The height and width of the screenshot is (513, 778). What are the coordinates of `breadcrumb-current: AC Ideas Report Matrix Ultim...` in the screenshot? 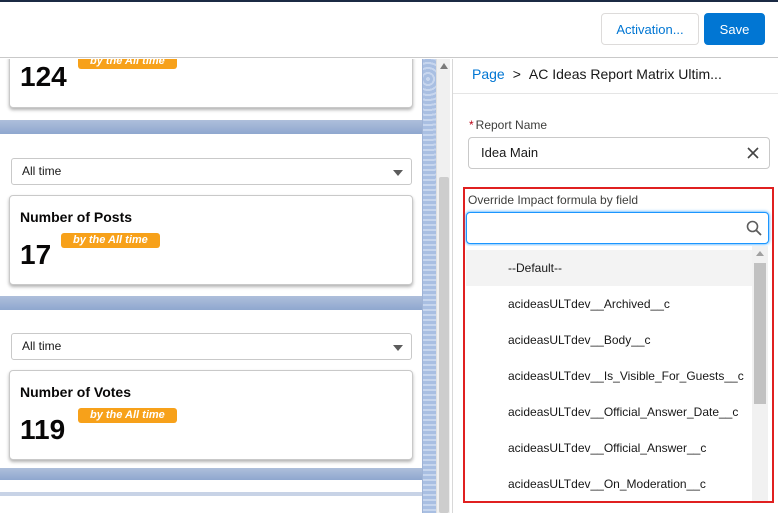 It's located at (625, 74).